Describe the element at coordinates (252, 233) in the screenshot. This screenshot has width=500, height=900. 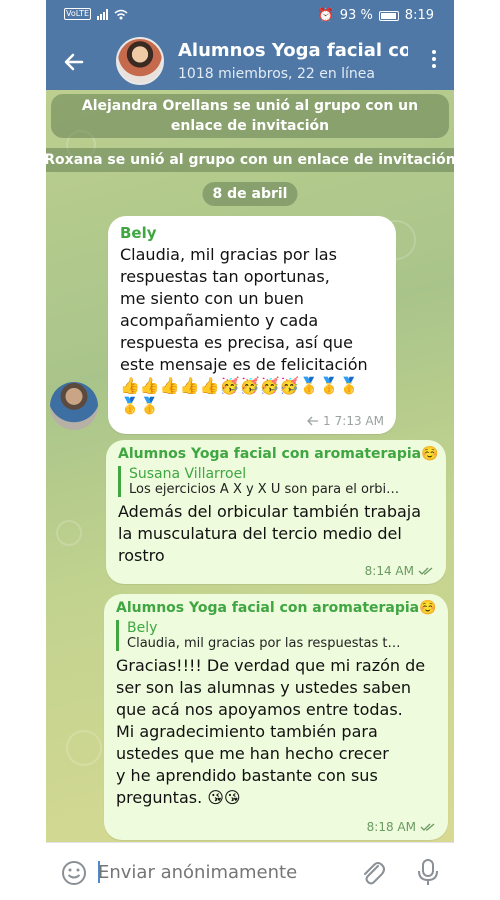
I see `message-sender: Bely` at that location.